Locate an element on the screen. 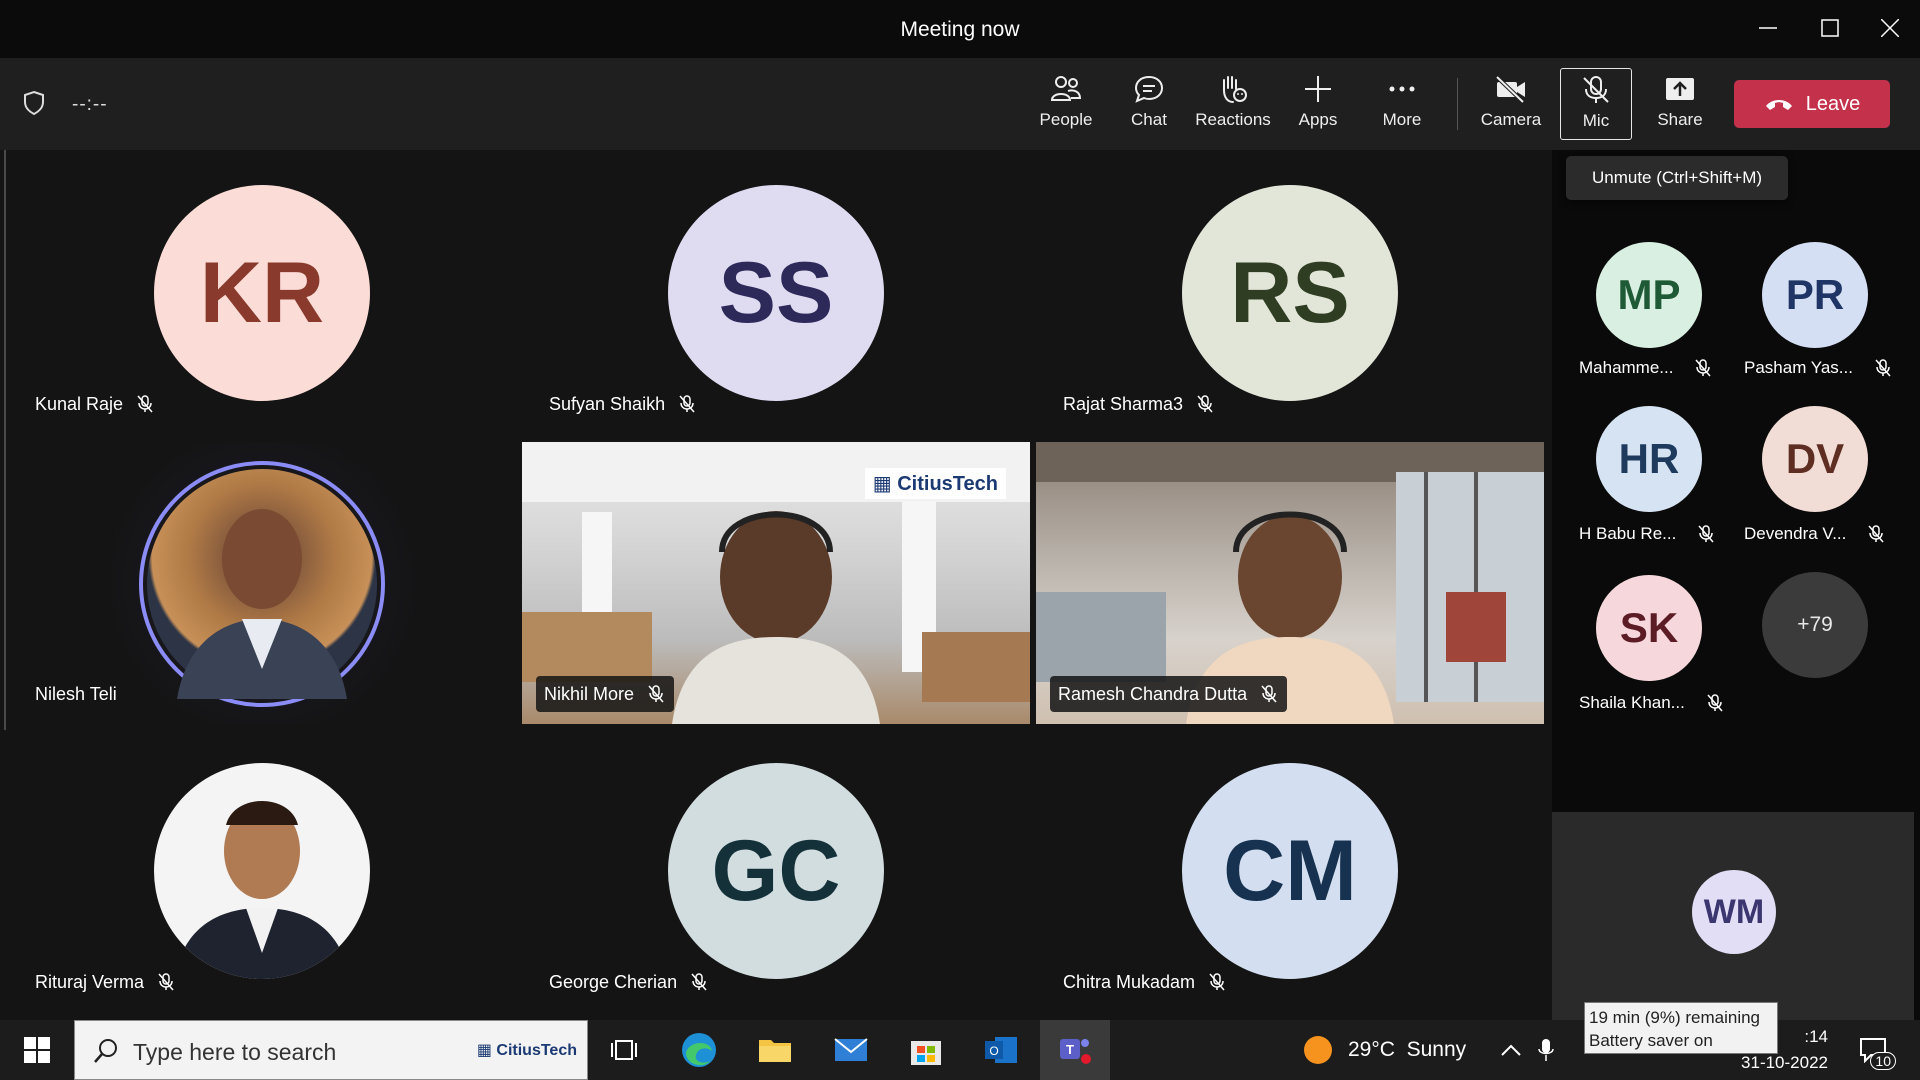 This screenshot has width=1920, height=1080. taskbar-search-input: Type here to search ▦ CitiusTech is located at coordinates (331, 1050).